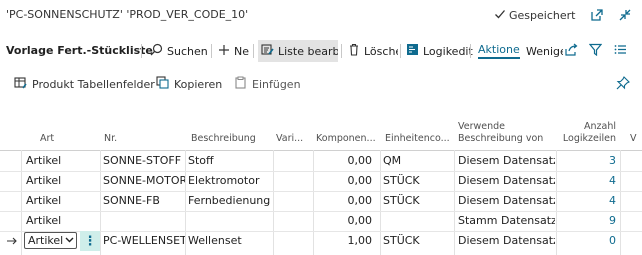 Image resolution: width=642 pixels, height=255 pixels. I want to click on search-button: Suchen, so click(179, 51).